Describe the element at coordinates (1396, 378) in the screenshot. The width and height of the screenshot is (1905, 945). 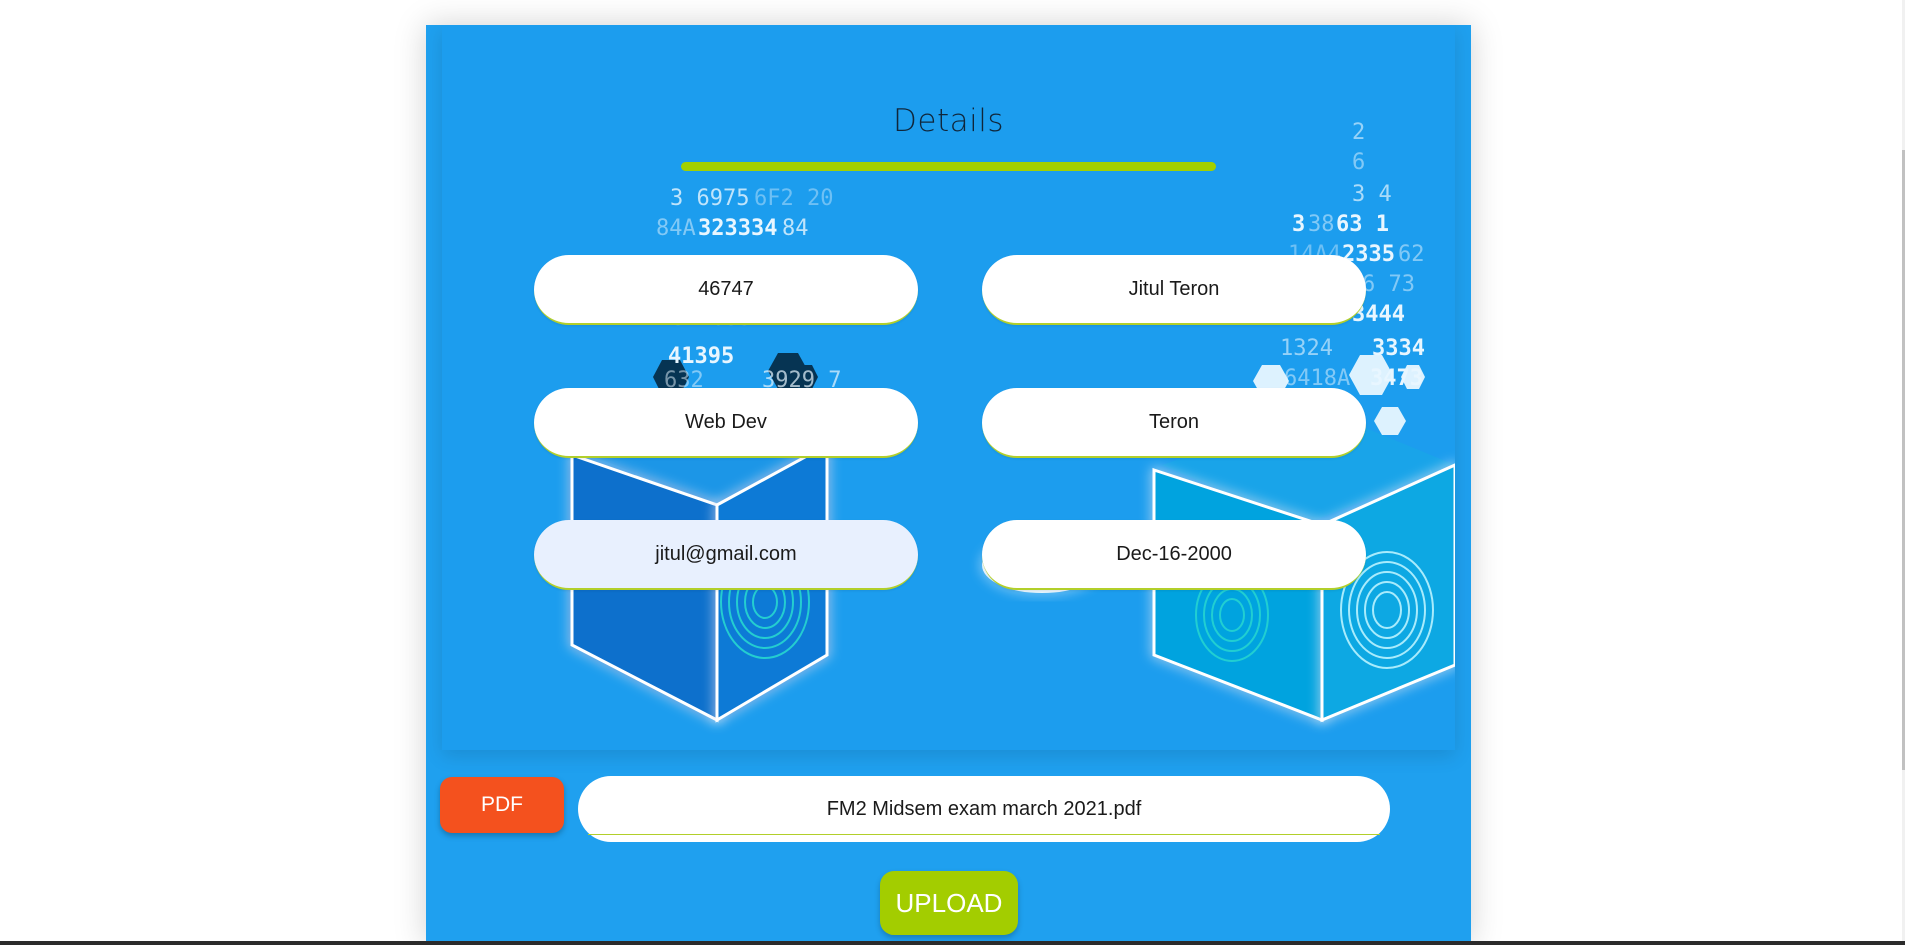
I see `svg-text: 3473` at that location.